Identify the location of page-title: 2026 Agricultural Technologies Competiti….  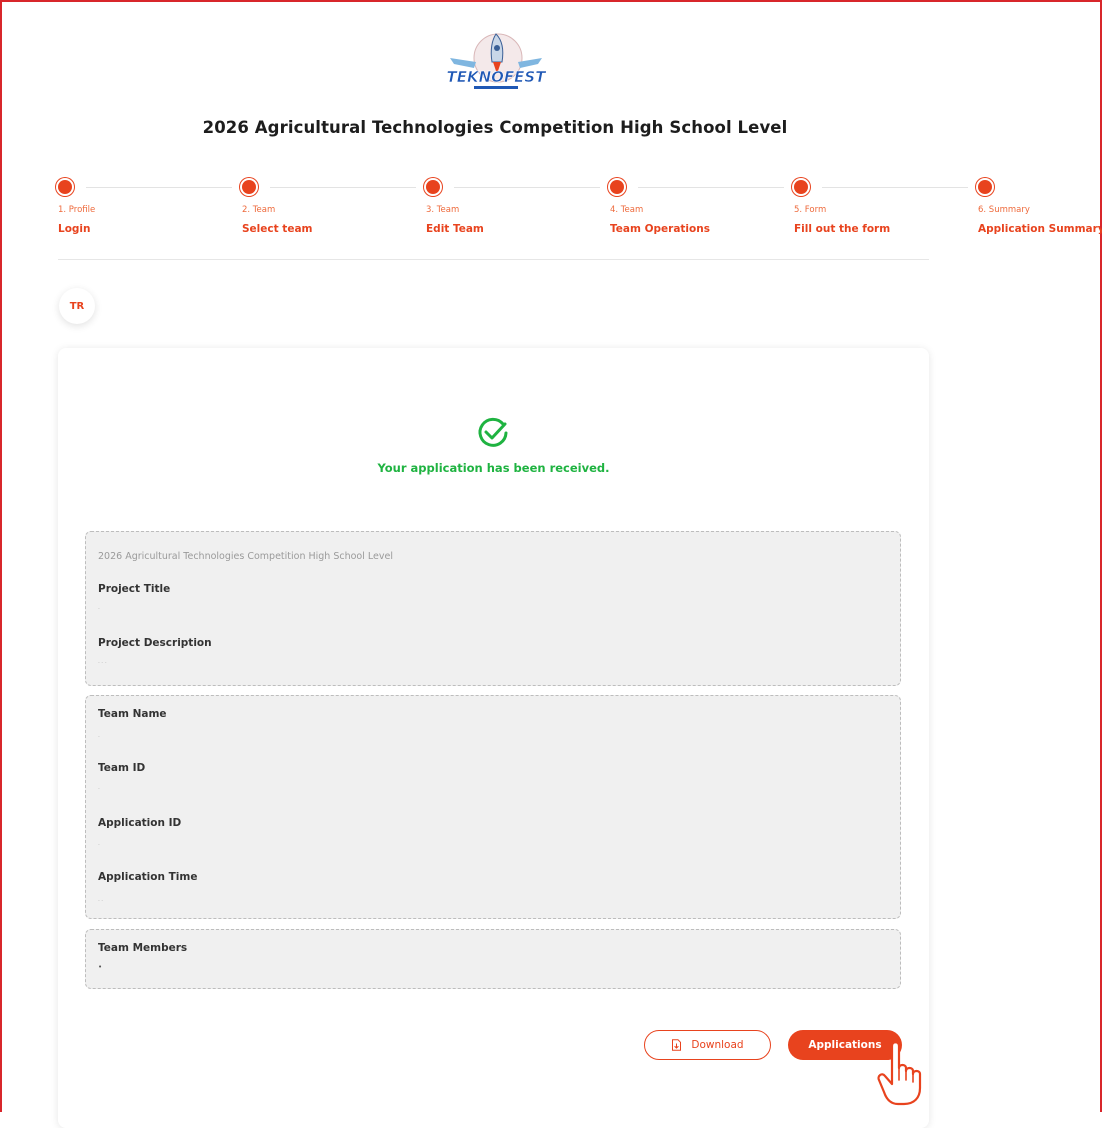
(495, 127).